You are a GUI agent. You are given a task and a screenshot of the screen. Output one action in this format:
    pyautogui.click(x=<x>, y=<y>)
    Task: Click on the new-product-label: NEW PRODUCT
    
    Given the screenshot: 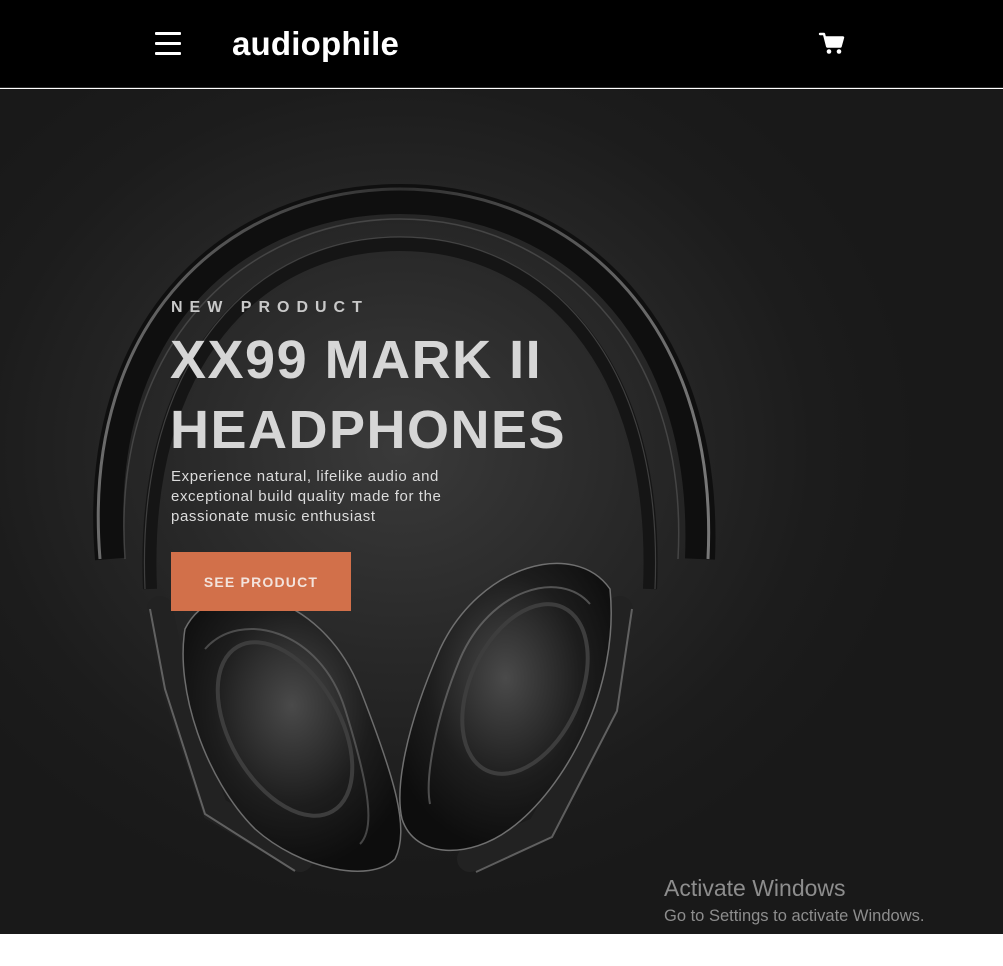 What is the action you would take?
    pyautogui.click(x=270, y=307)
    